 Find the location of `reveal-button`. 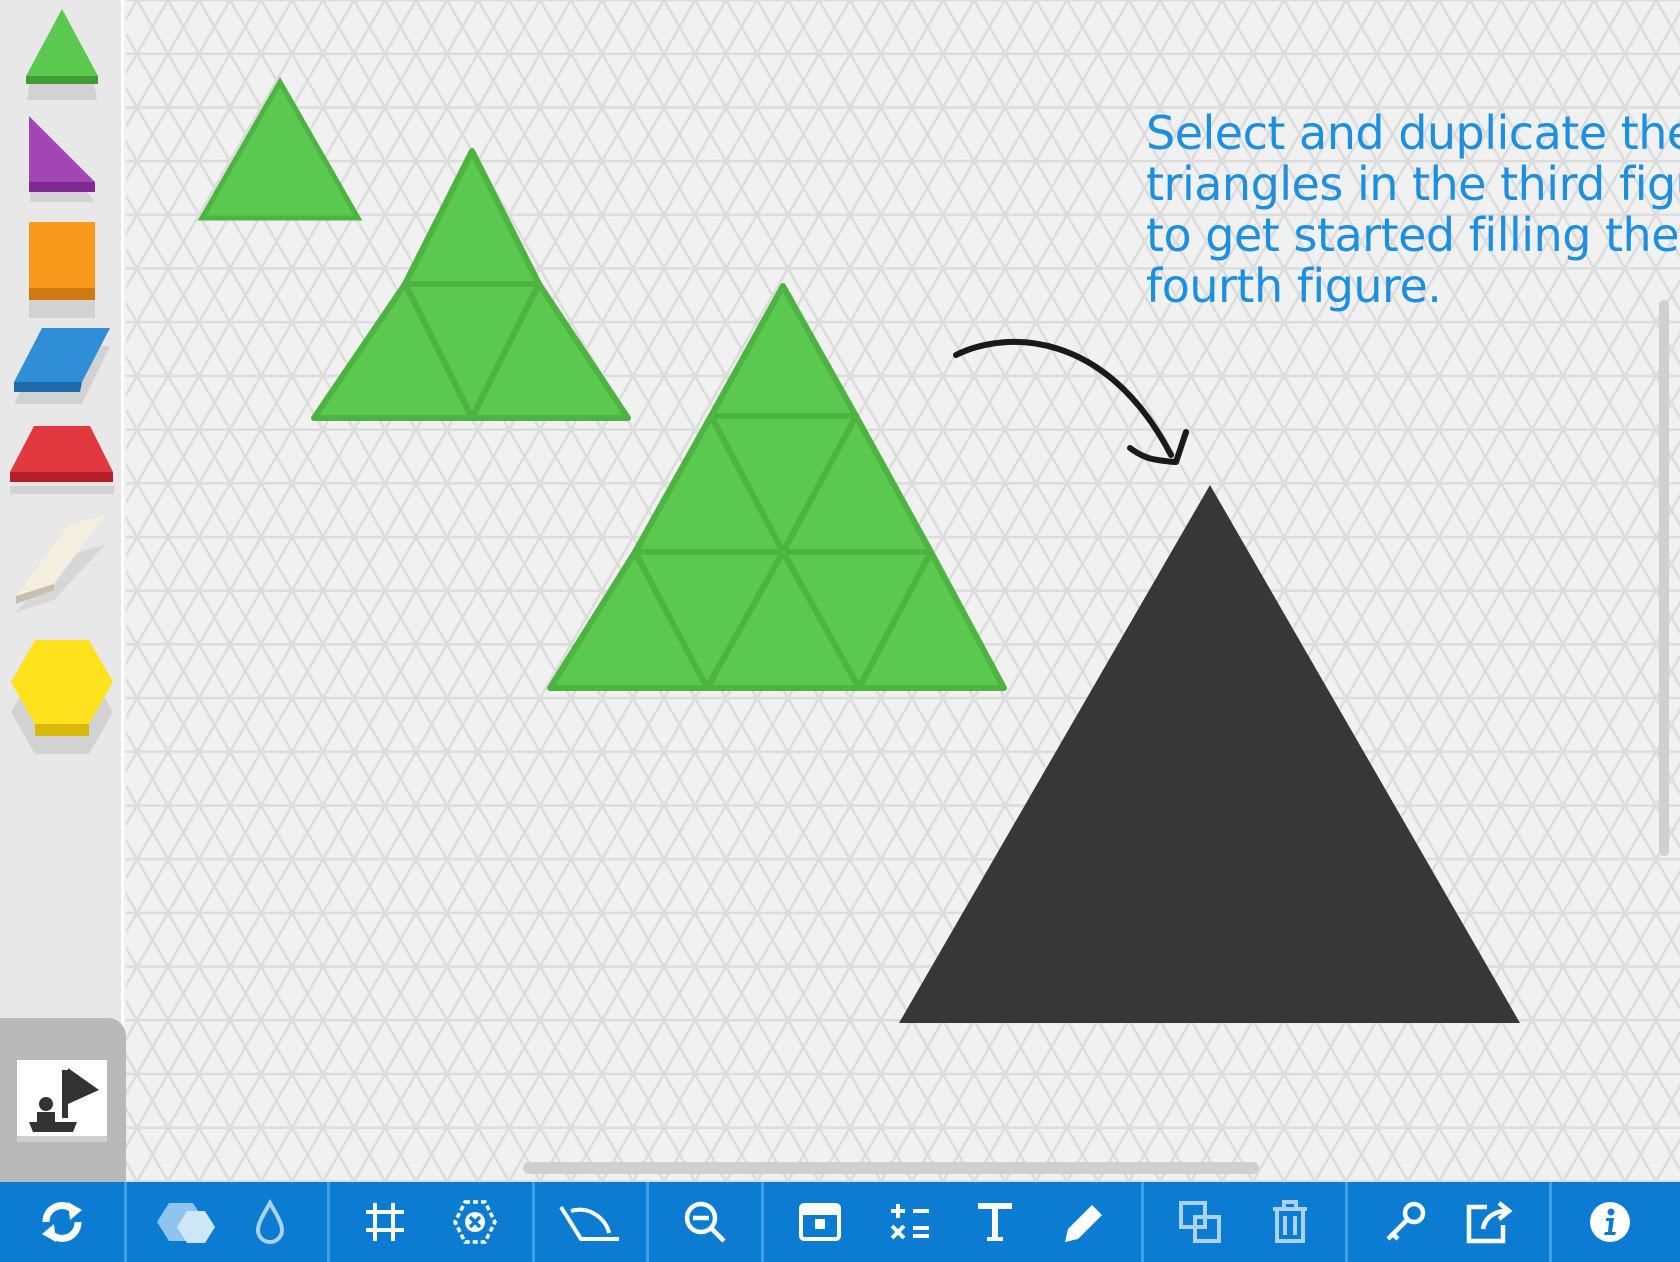

reveal-button is located at coordinates (820, 1222).